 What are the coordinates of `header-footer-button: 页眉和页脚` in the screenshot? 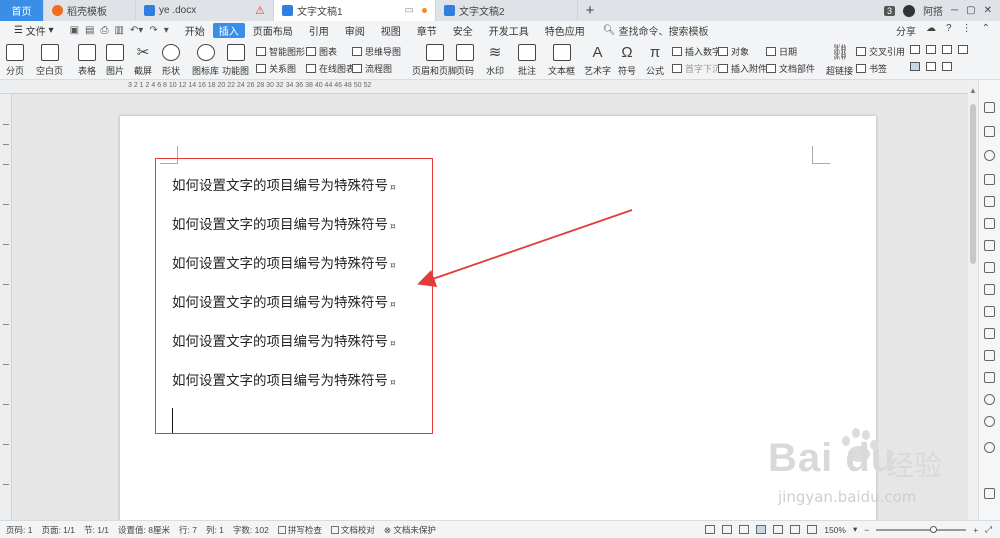 It's located at (434, 60).